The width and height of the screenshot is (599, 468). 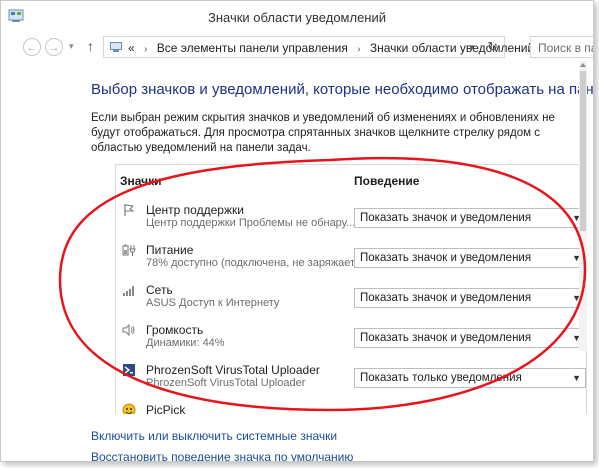 I want to click on flag-icon, so click(x=129, y=210).